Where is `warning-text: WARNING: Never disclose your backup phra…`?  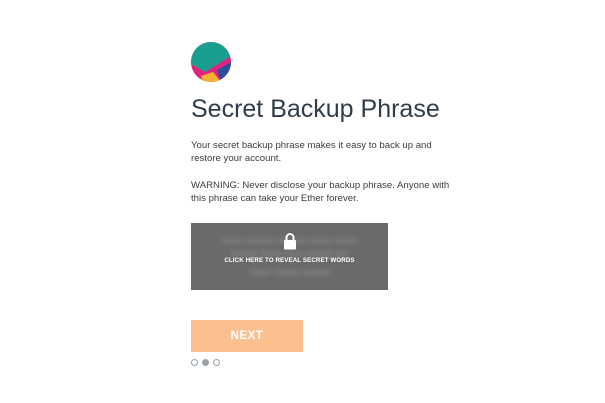 warning-text: WARNING: Never disclose your backup phra… is located at coordinates (320, 192).